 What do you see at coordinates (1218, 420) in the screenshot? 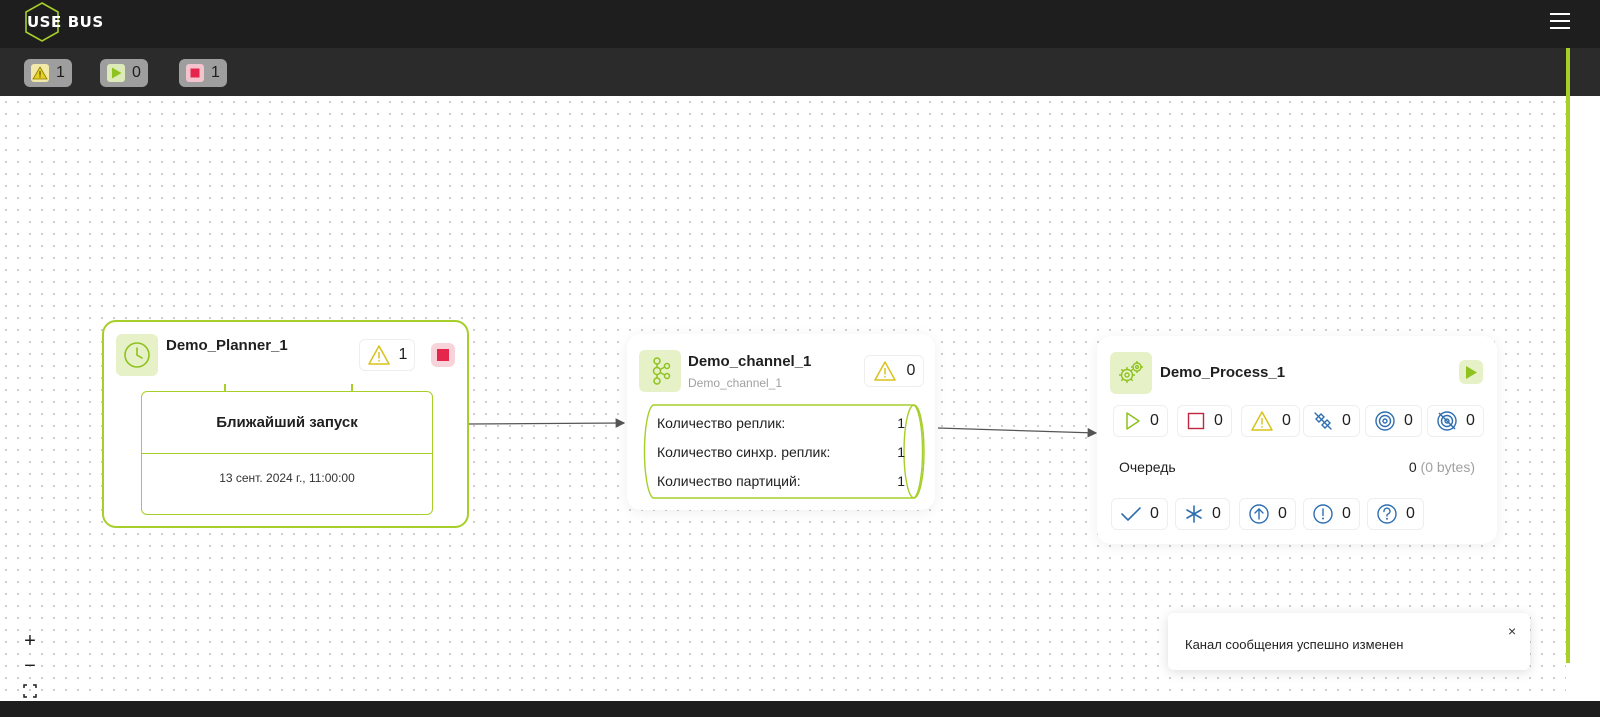
I see `process-stopped-count: 0` at bounding box center [1218, 420].